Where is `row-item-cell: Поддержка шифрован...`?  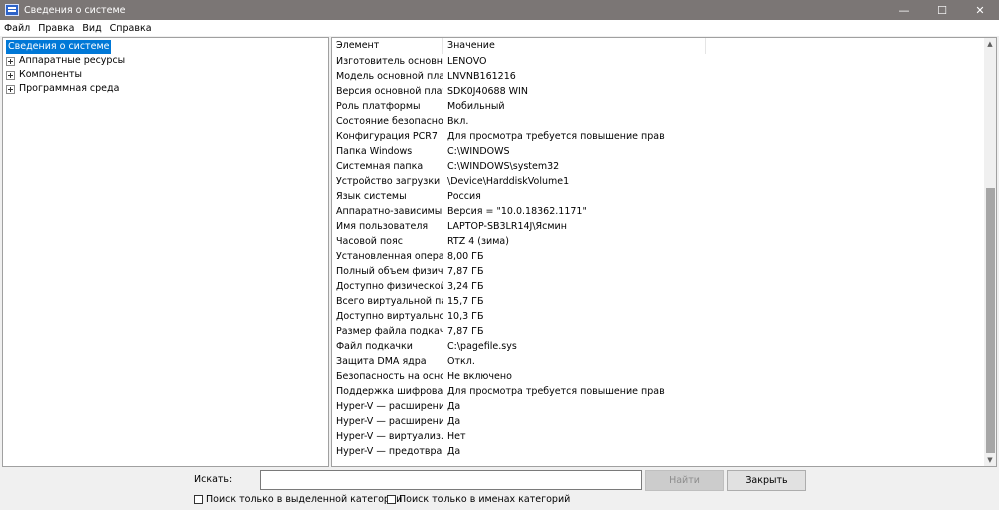
row-item-cell: Поддержка шифрован... is located at coordinates (389, 391).